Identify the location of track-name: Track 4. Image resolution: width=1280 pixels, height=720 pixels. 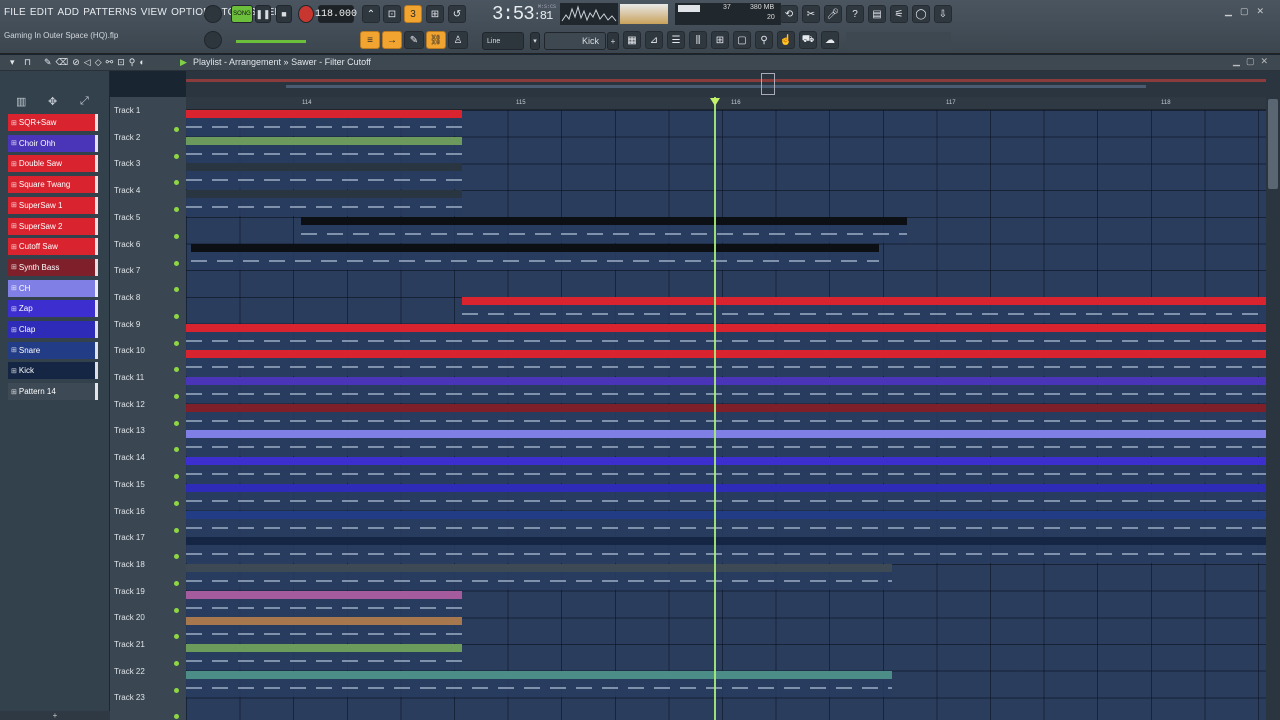
(127, 190).